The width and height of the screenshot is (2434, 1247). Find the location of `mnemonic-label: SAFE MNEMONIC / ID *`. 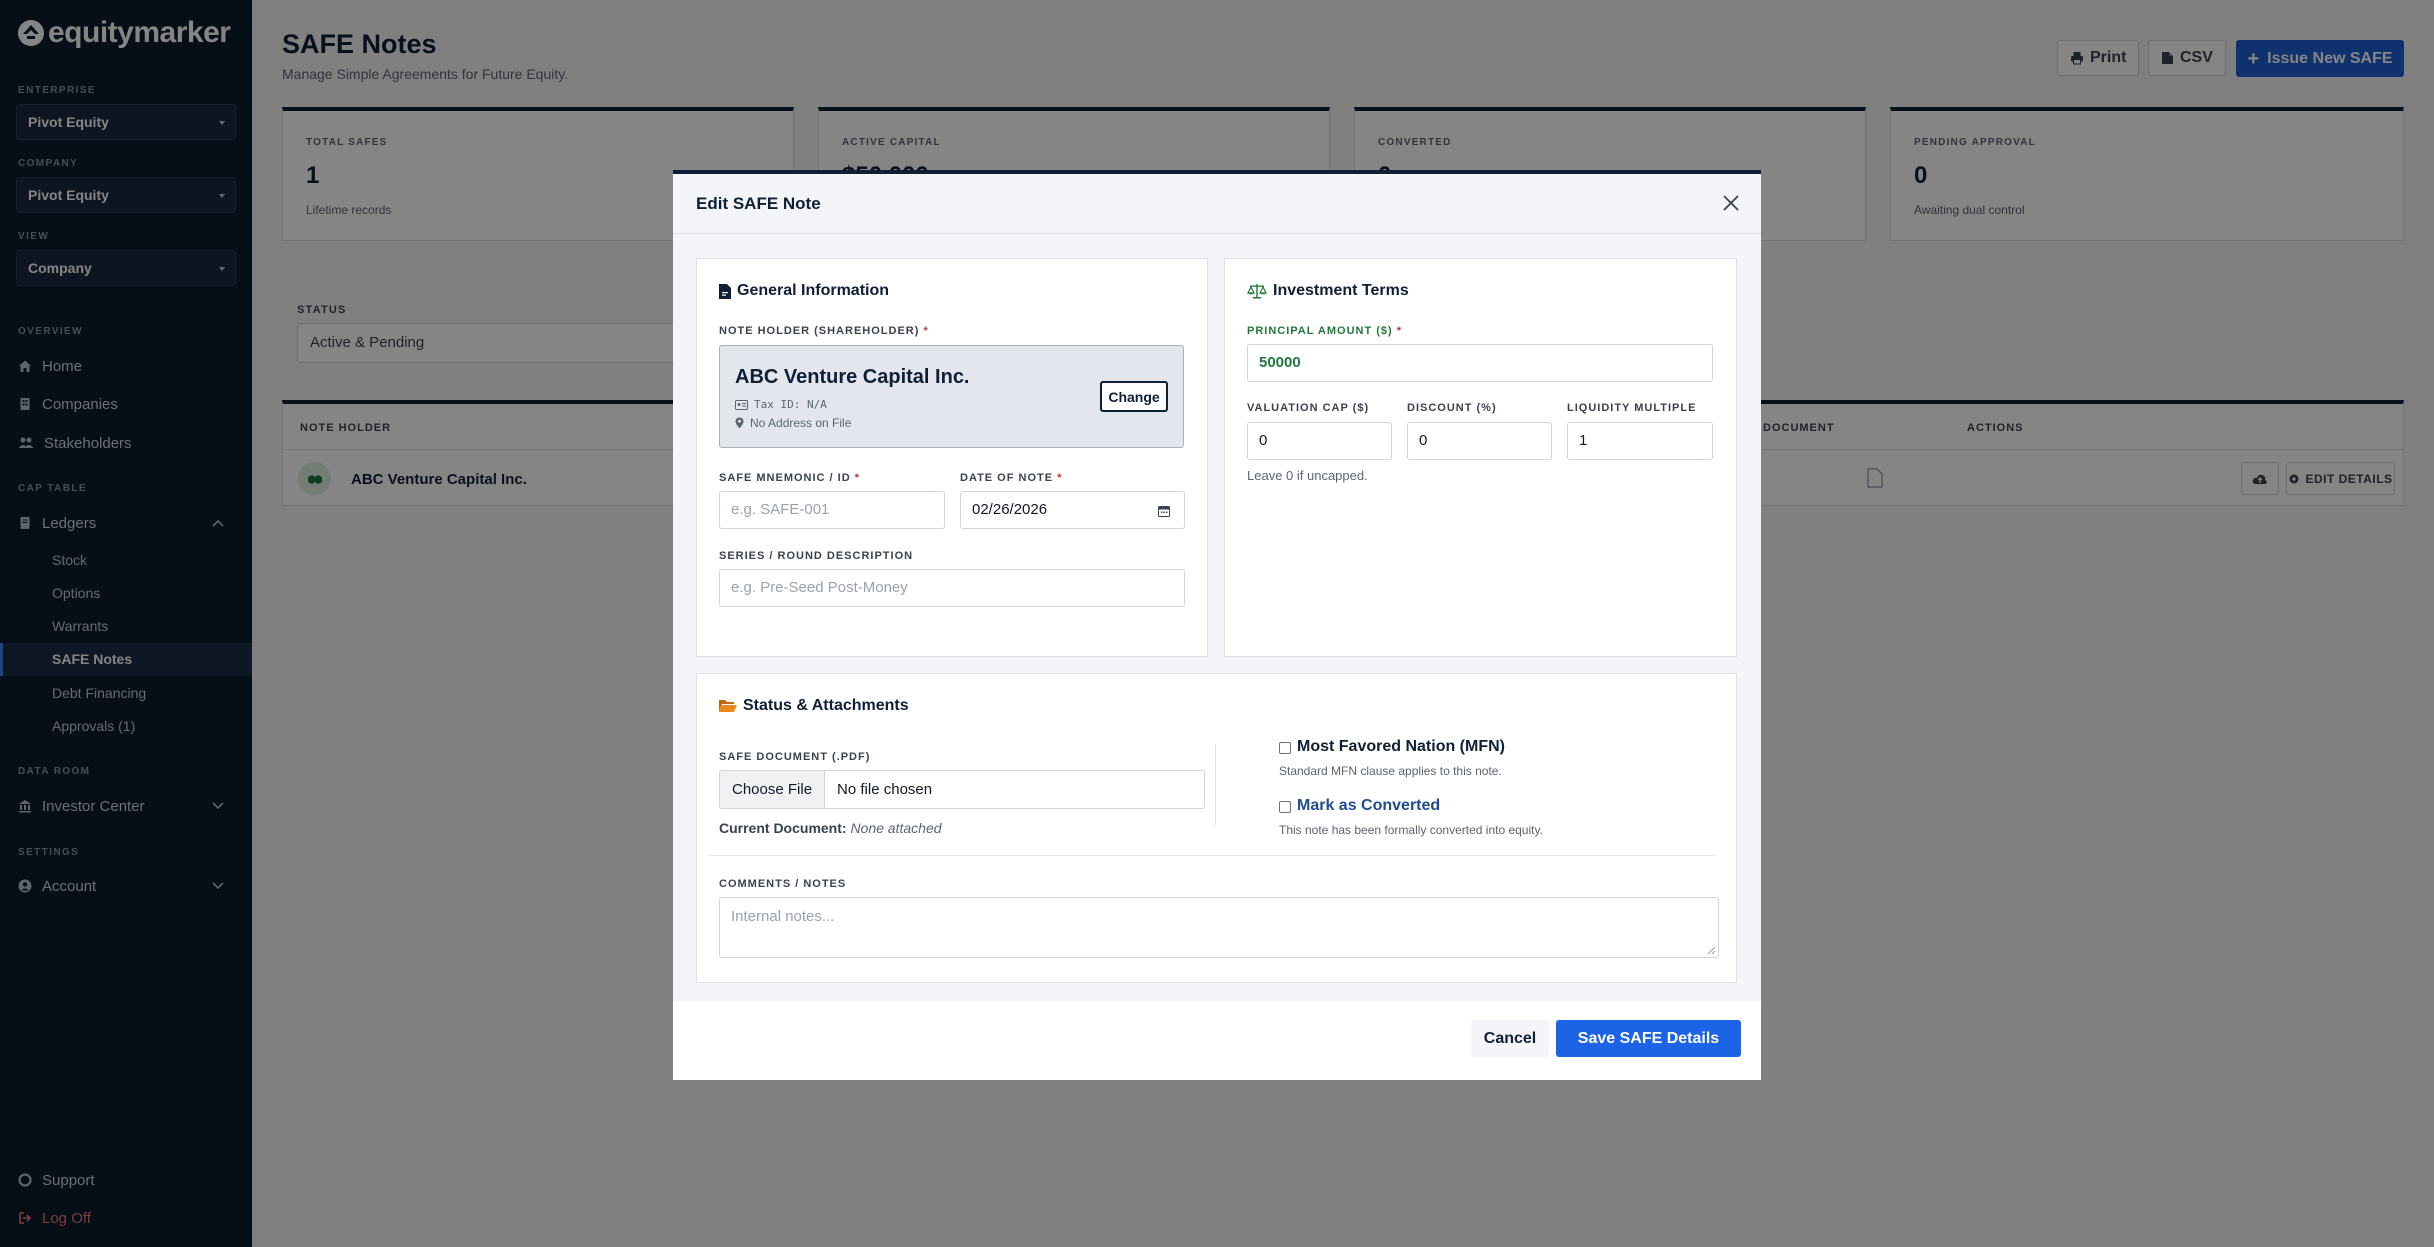

mnemonic-label: SAFE MNEMONIC / ID * is located at coordinates (789, 478).